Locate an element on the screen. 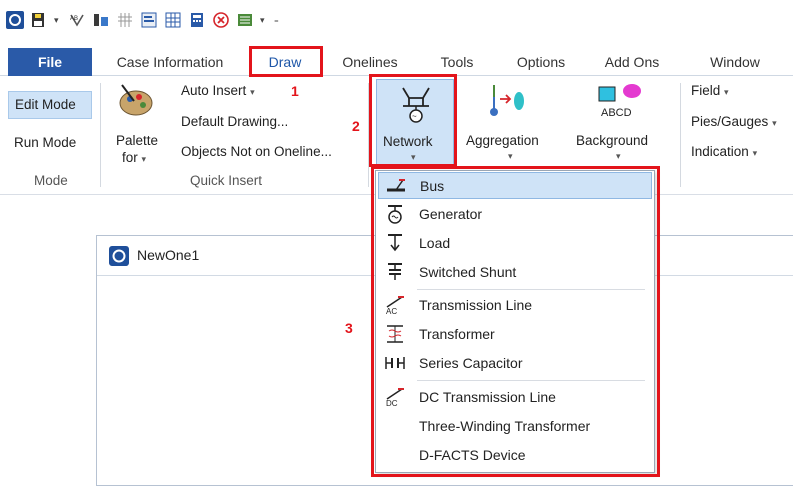 The height and width of the screenshot is (486, 793). customize-icon: ₌ is located at coordinates (278, 20).